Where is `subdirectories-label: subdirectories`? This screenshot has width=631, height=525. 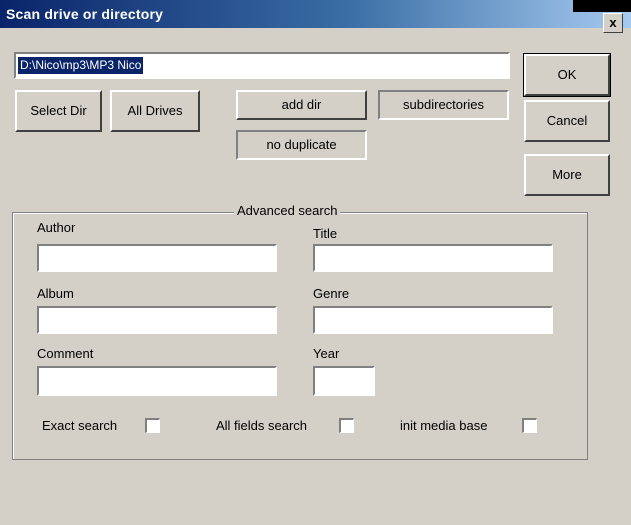
subdirectories-label: subdirectories is located at coordinates (443, 104).